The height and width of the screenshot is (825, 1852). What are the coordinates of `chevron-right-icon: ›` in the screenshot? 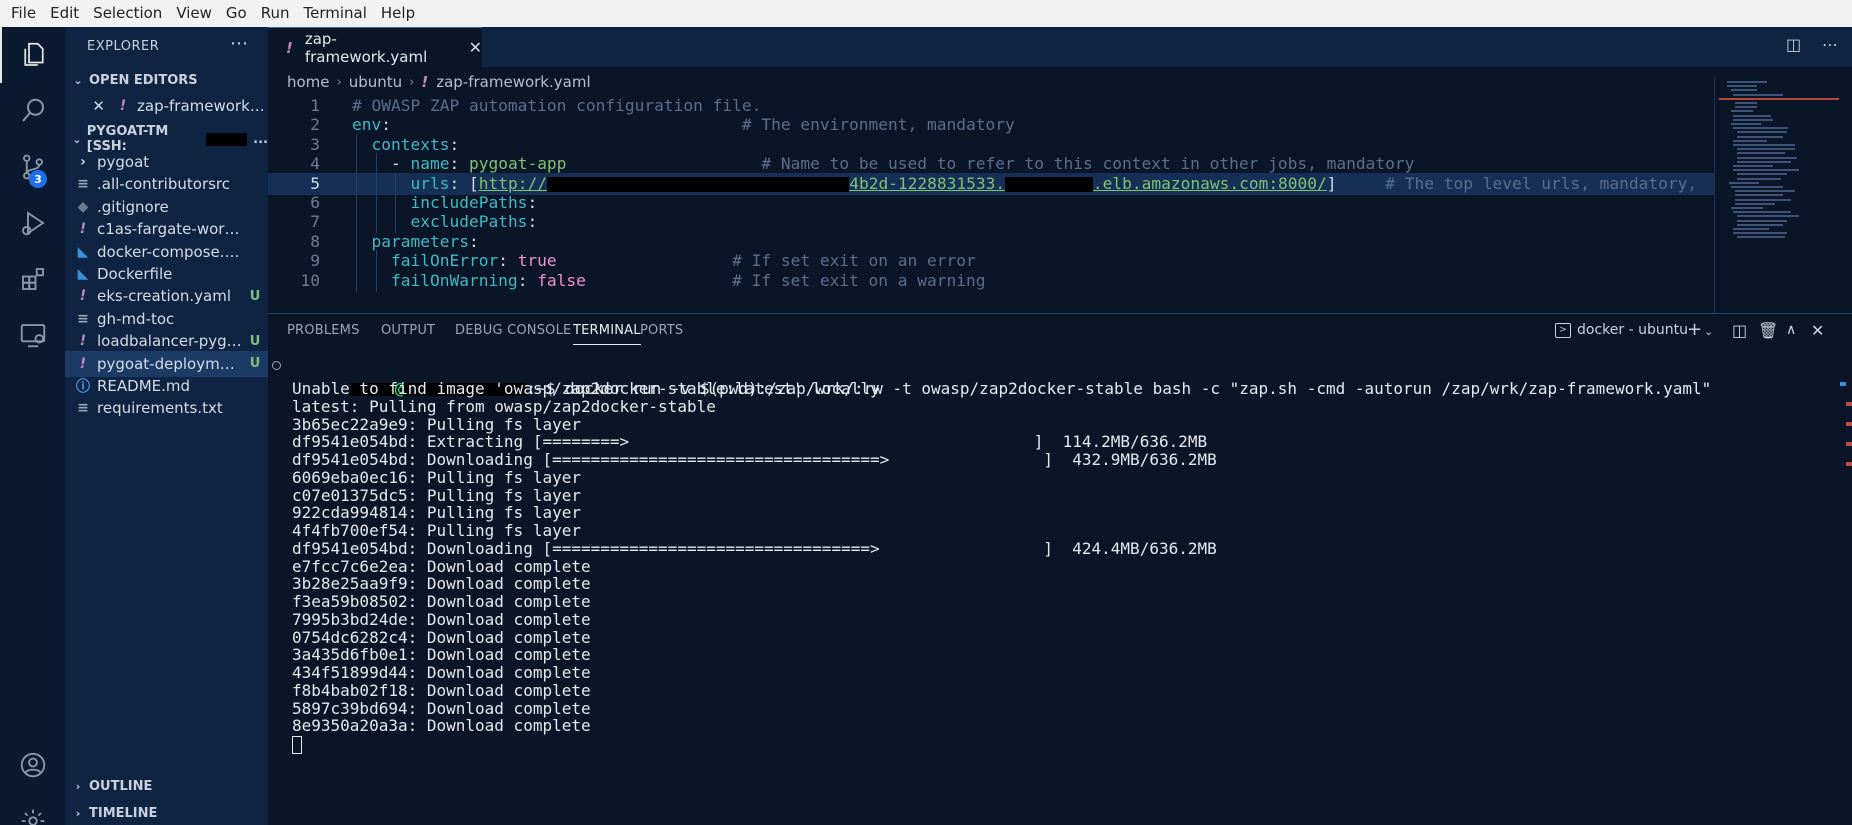 It's located at (83, 162).